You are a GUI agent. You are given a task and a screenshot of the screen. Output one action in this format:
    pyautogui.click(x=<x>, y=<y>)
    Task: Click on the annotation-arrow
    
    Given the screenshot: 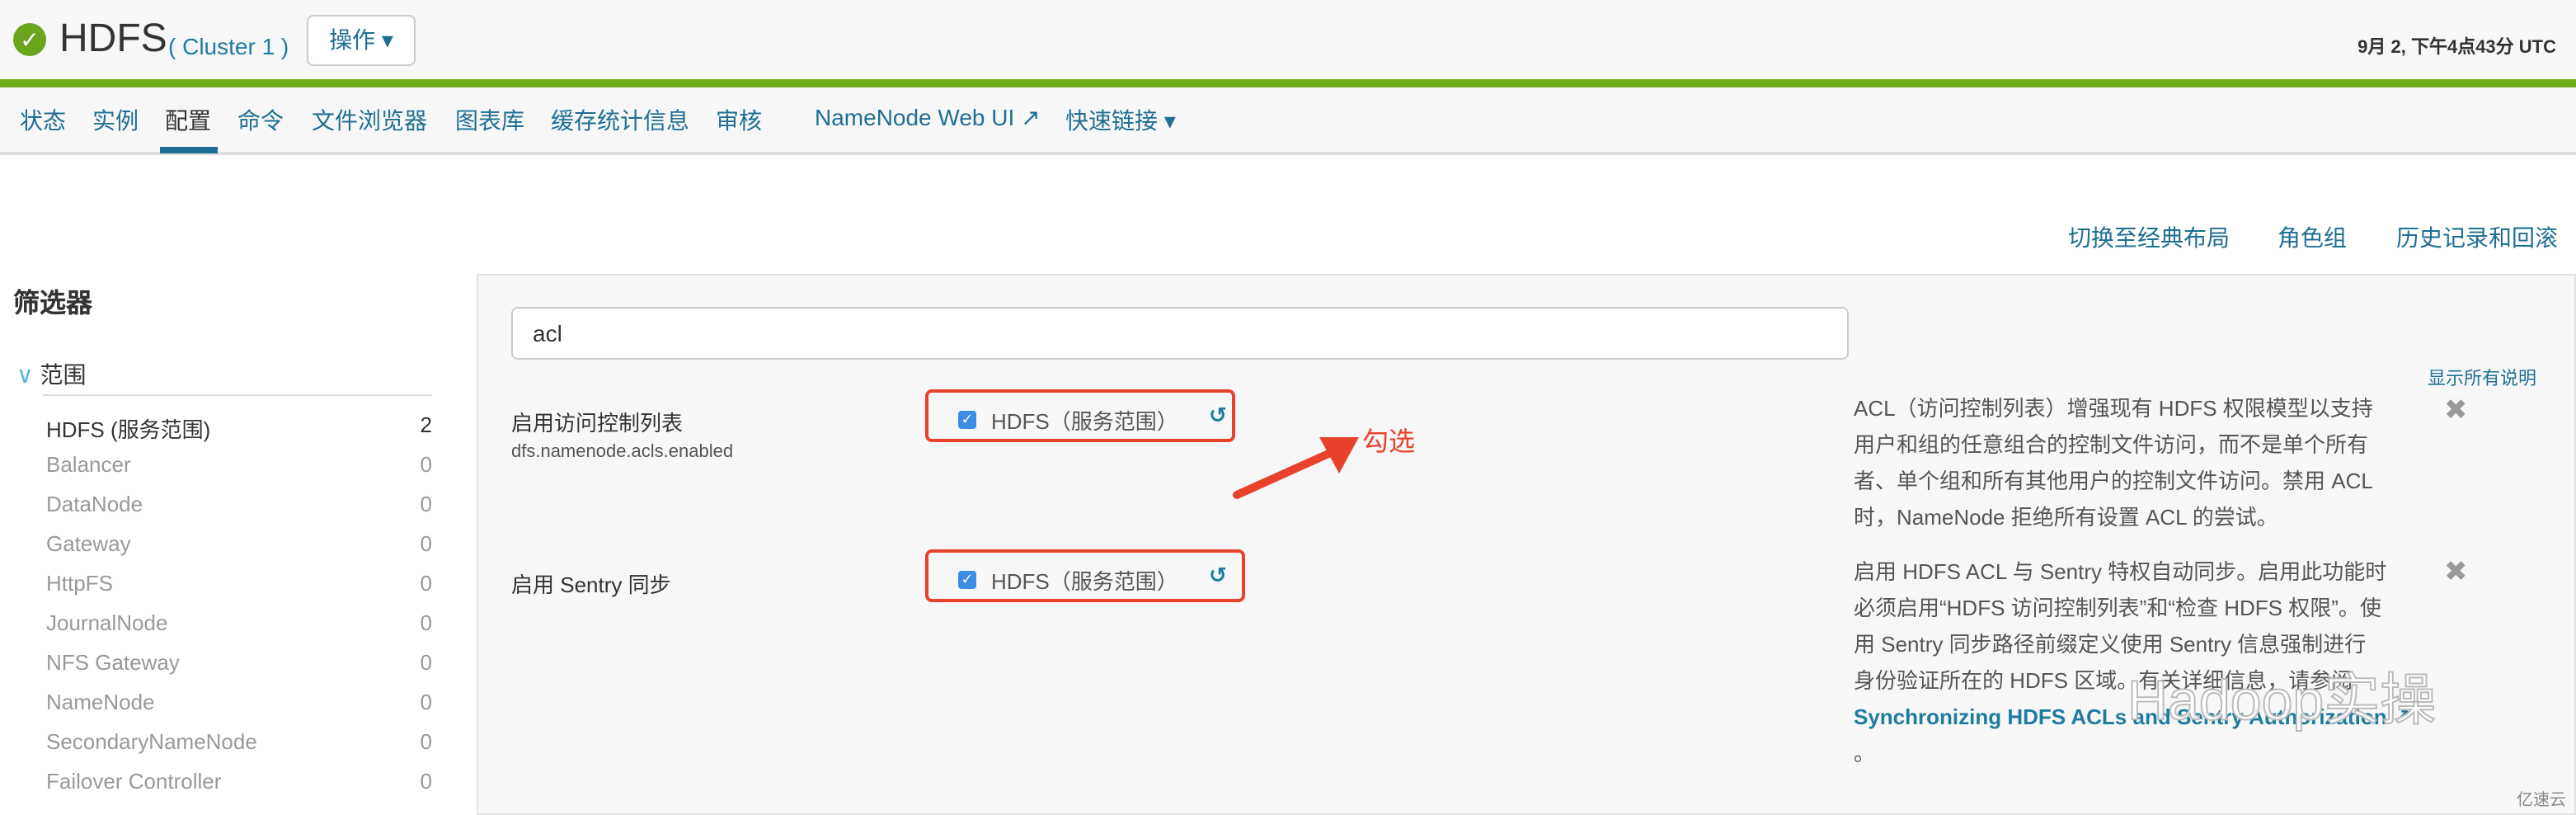 What is the action you would take?
    pyautogui.click(x=1296, y=468)
    